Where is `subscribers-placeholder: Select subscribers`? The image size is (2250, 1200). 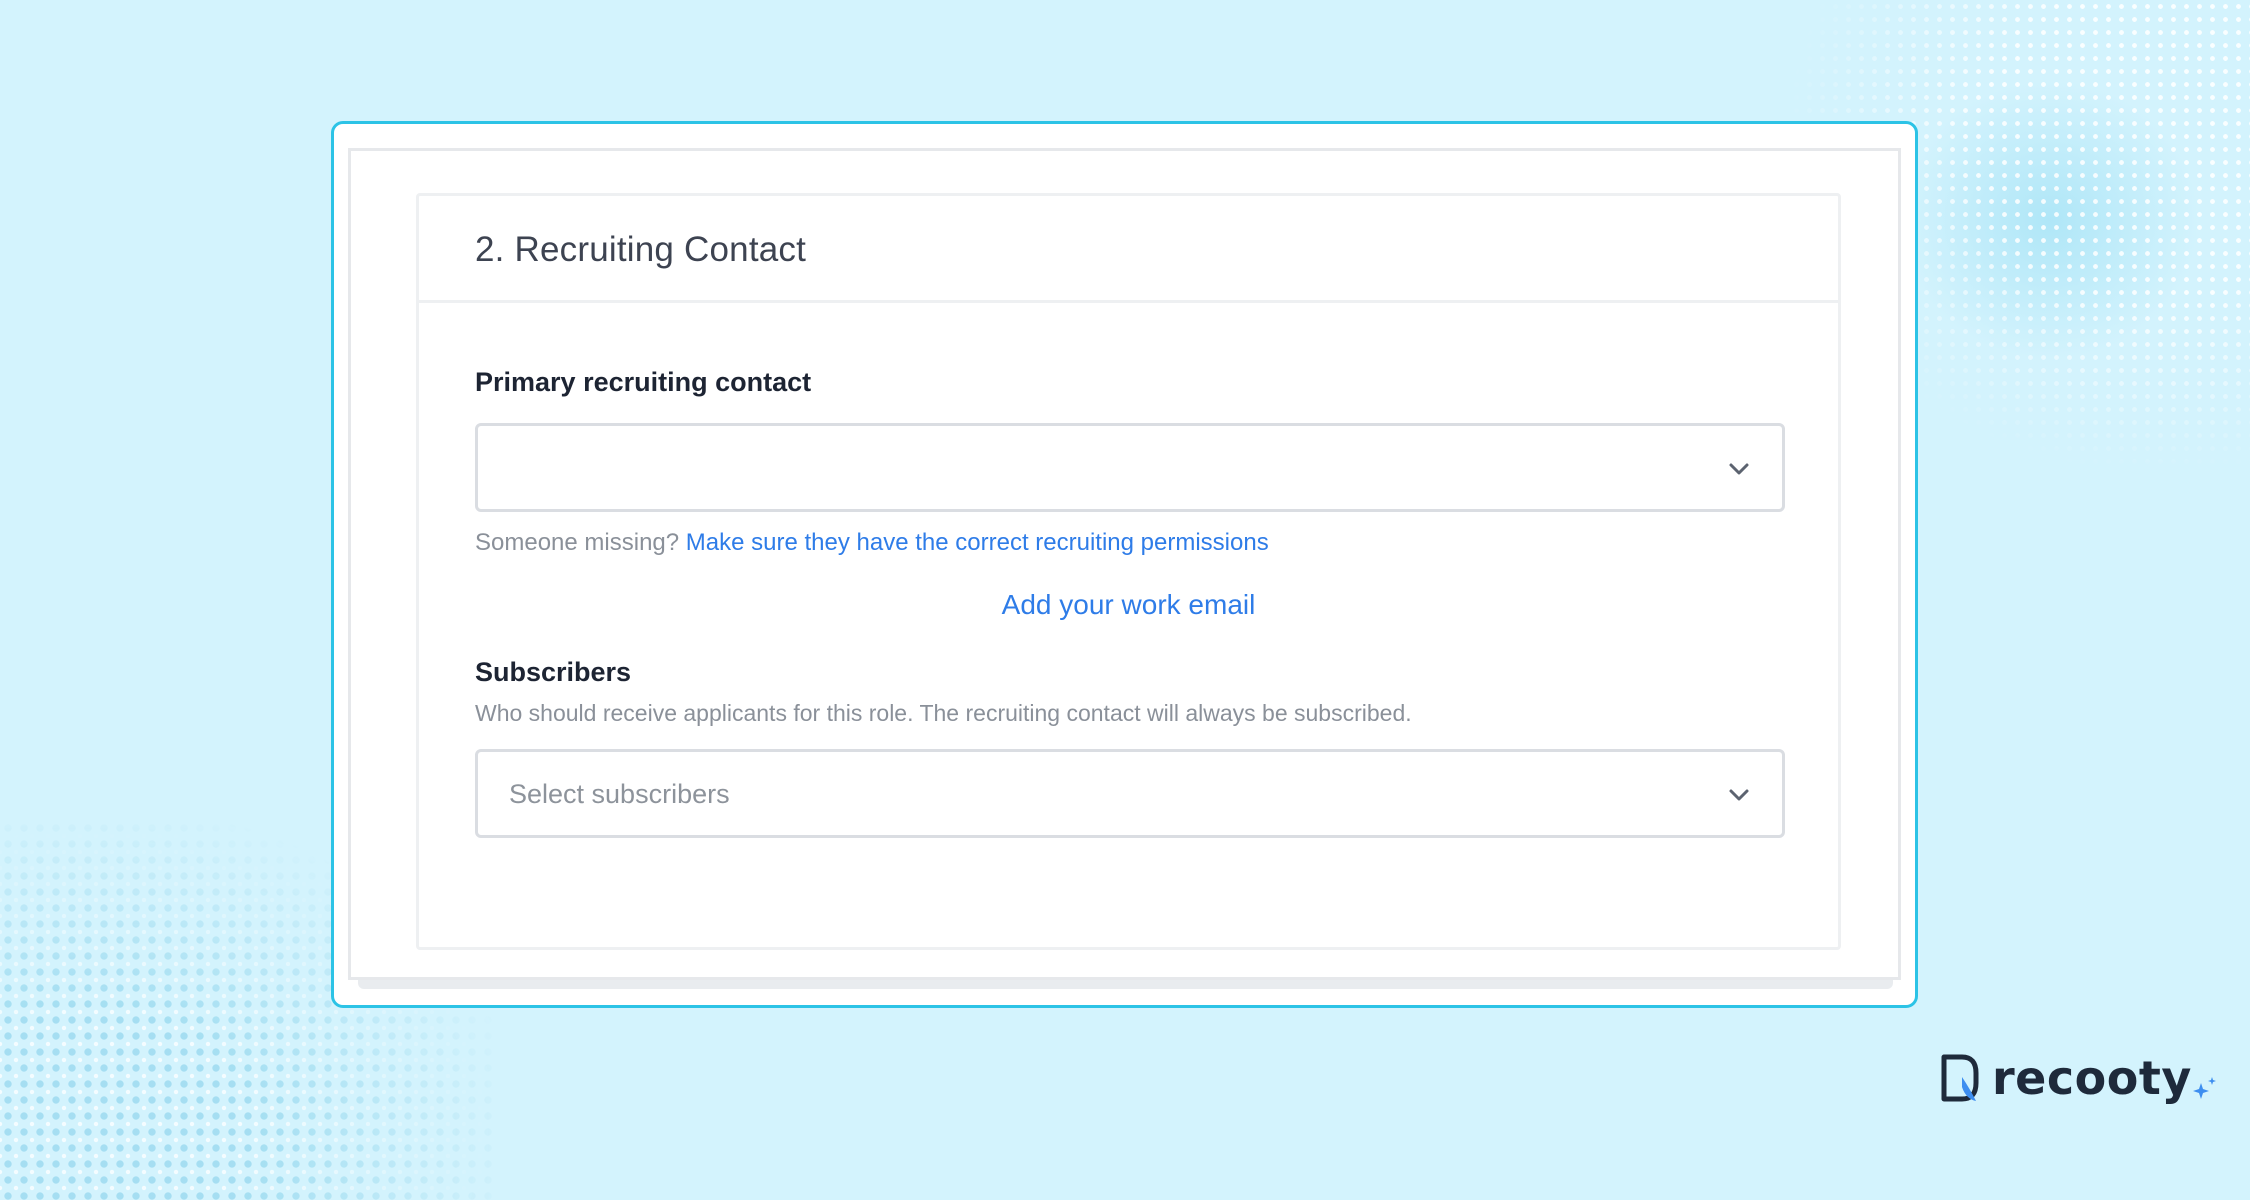 subscribers-placeholder: Select subscribers is located at coordinates (619, 794).